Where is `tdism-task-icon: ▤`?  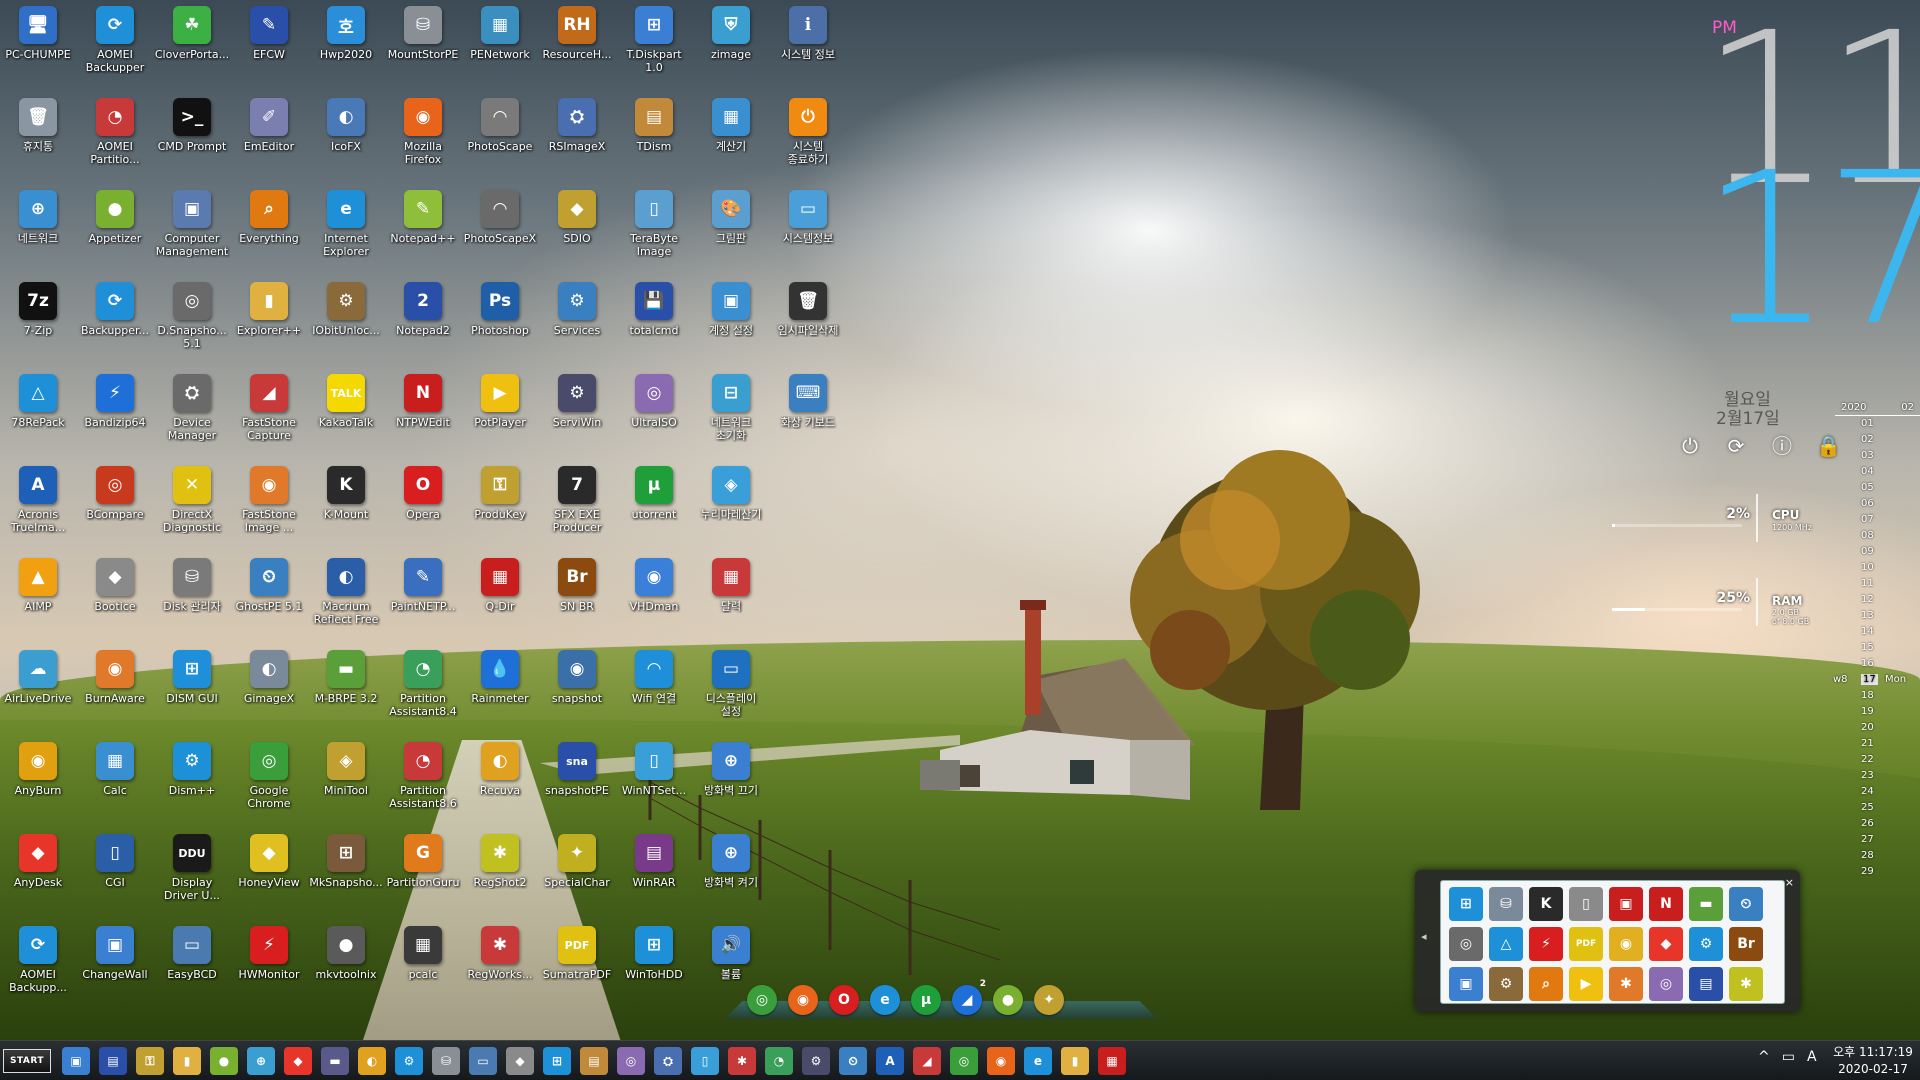 tdism-task-icon: ▤ is located at coordinates (594, 1061).